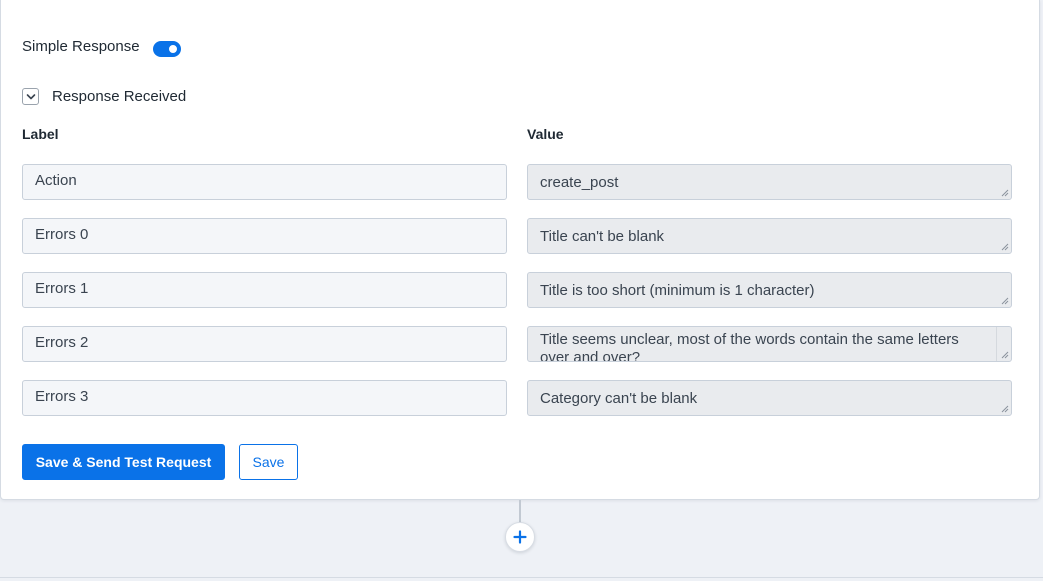 This screenshot has height=581, width=1043. What do you see at coordinates (123, 462) in the screenshot?
I see `save-and-send-test-request-button: Save & Send Test Request` at bounding box center [123, 462].